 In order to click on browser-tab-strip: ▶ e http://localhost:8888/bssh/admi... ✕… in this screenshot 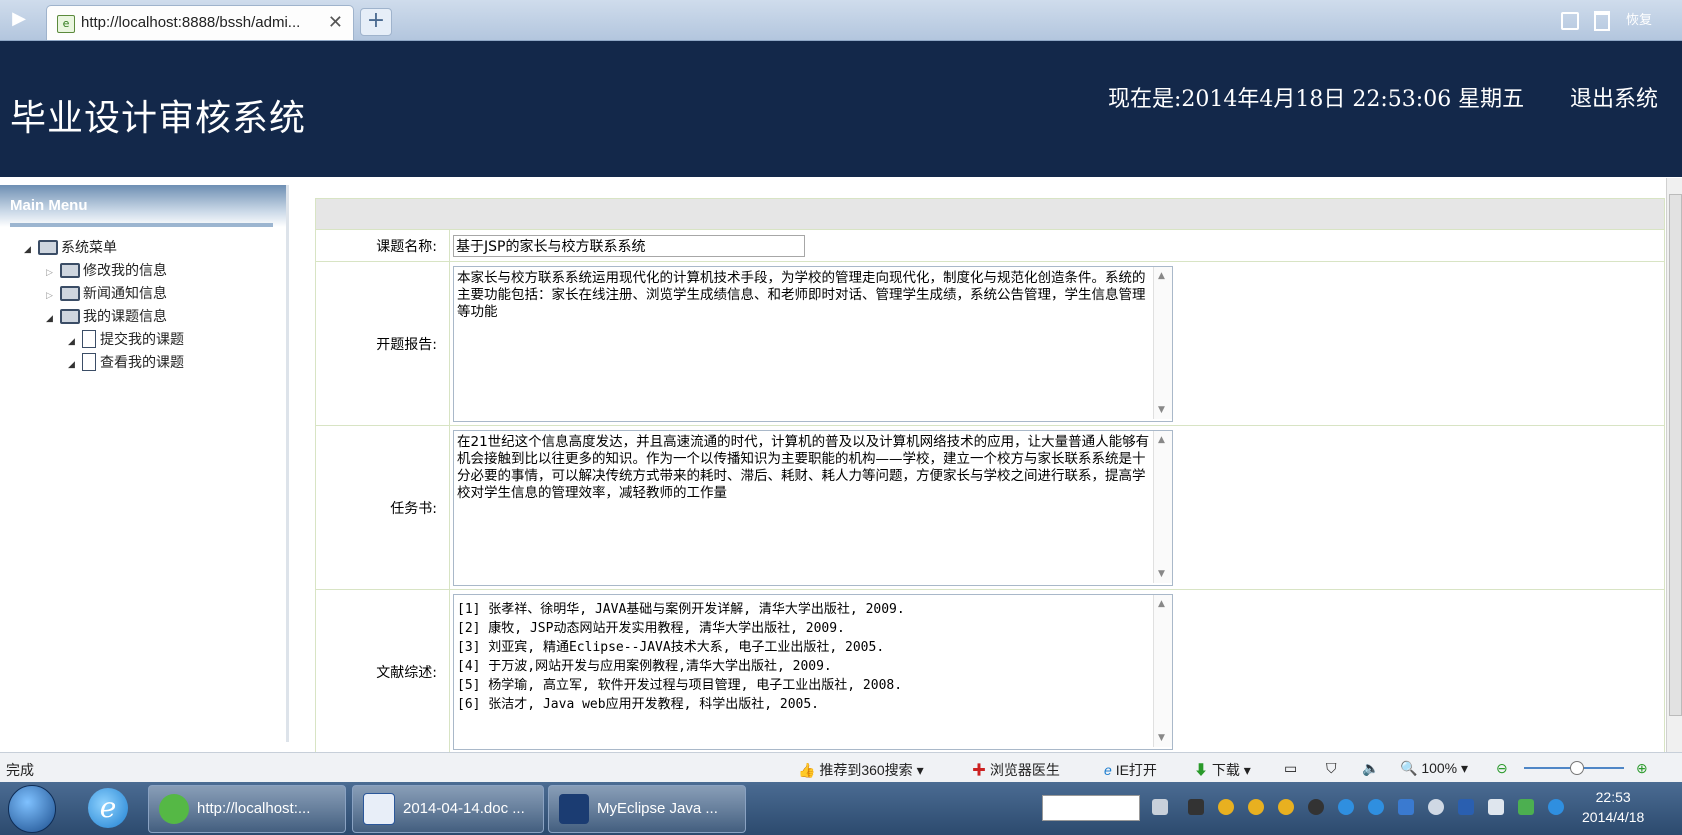, I will do `click(841, 20)`.